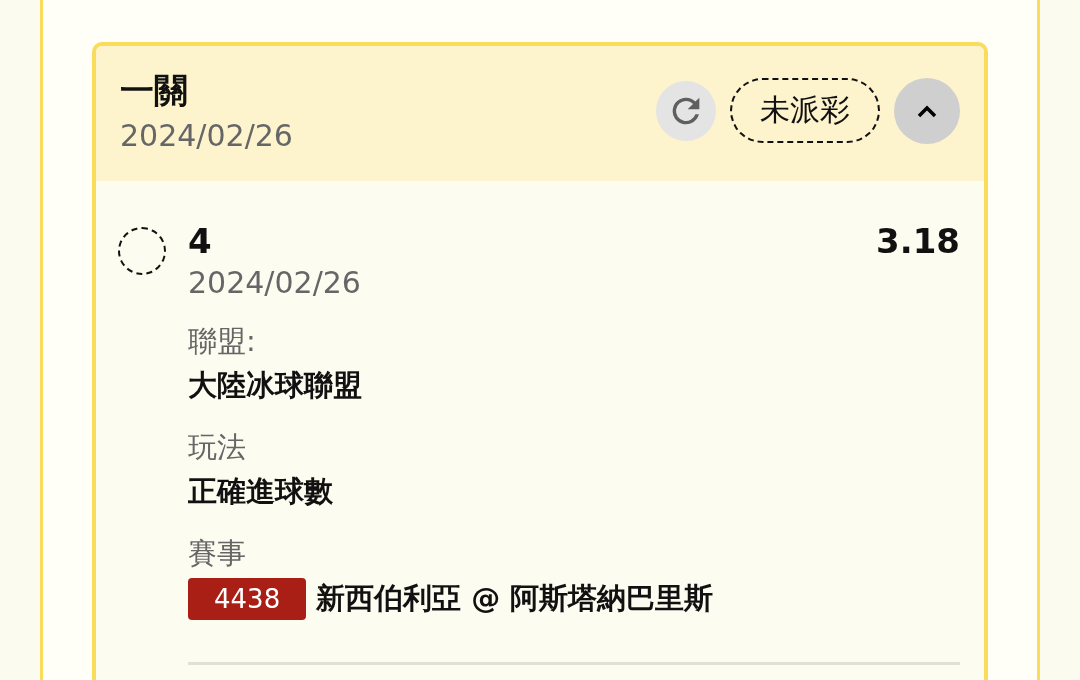  Describe the element at coordinates (142, 251) in the screenshot. I see `selection-radio` at that location.